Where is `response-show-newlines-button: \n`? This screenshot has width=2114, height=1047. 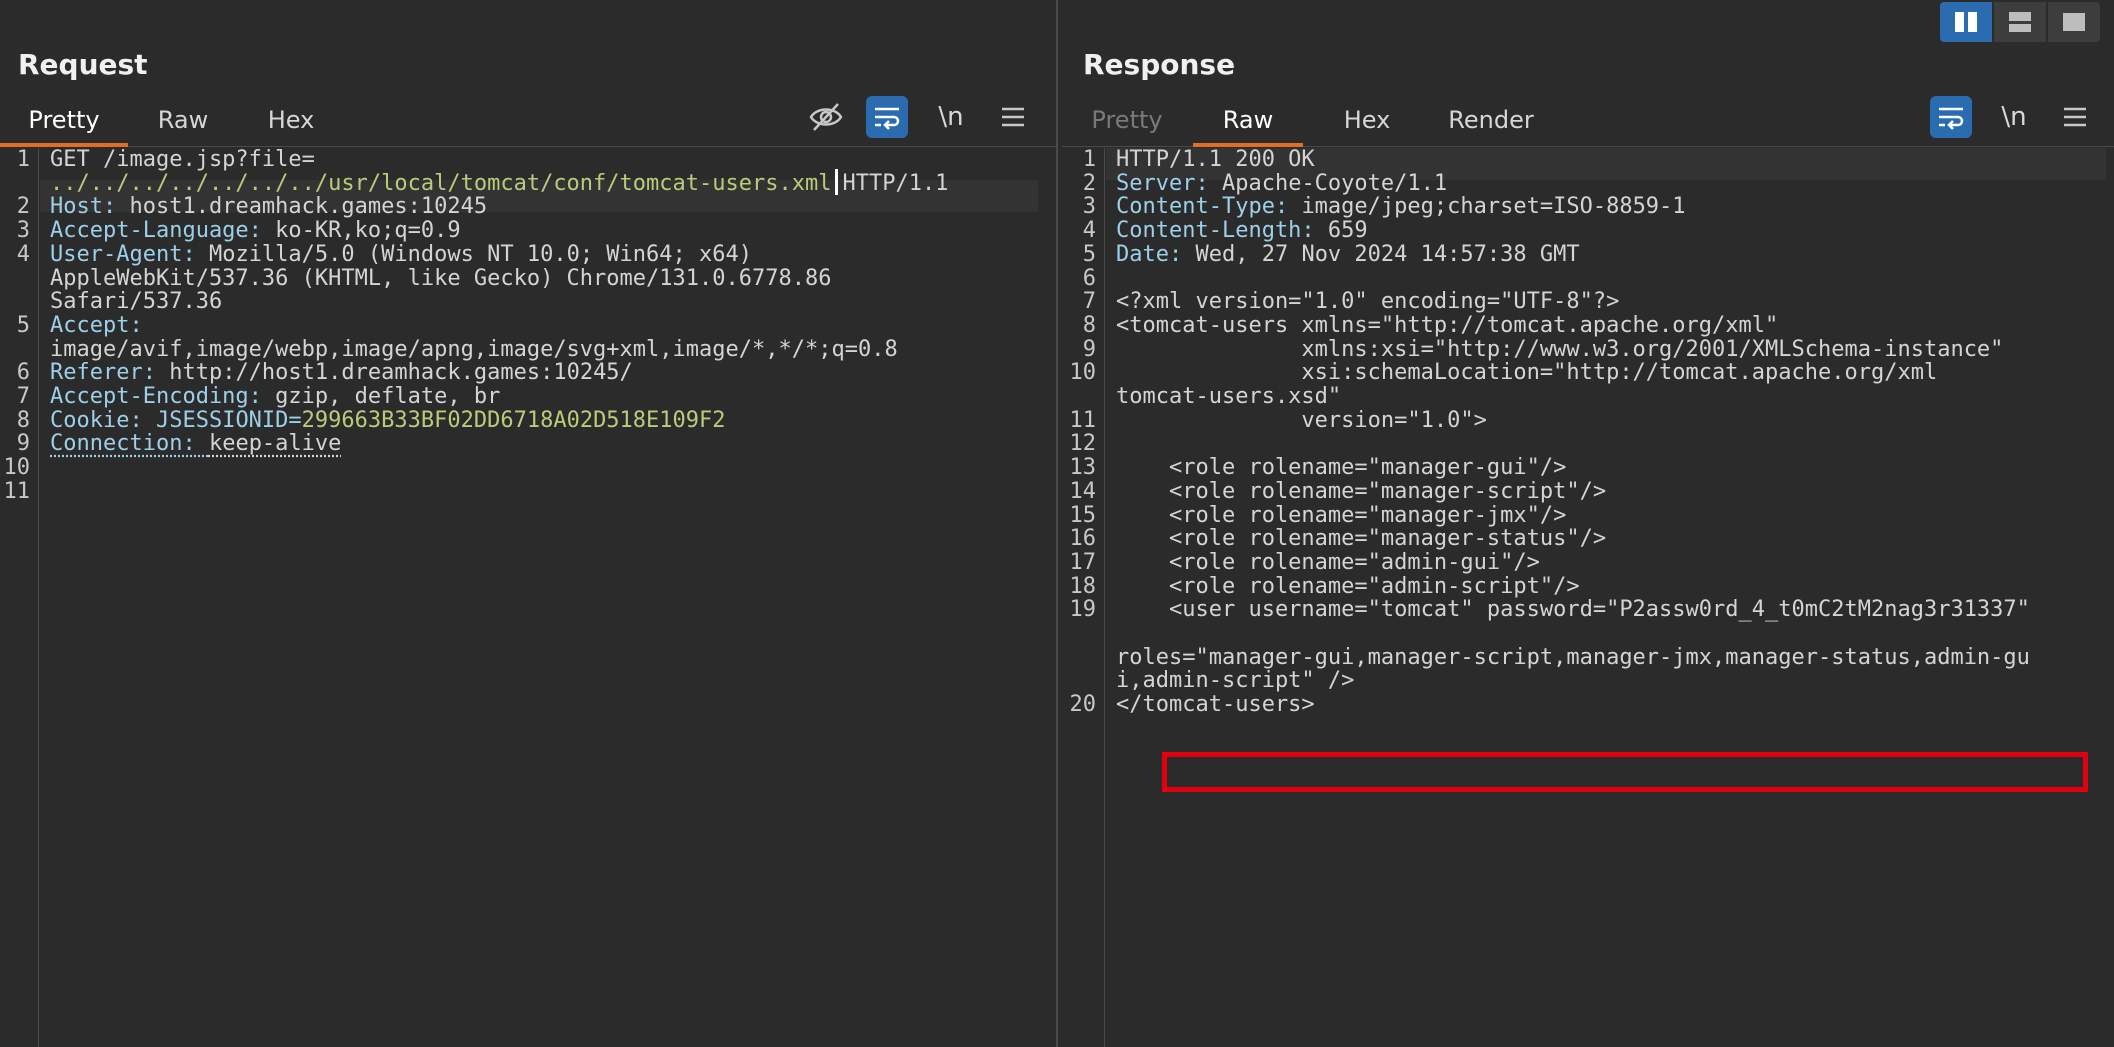 response-show-newlines-button: \n is located at coordinates (2014, 117).